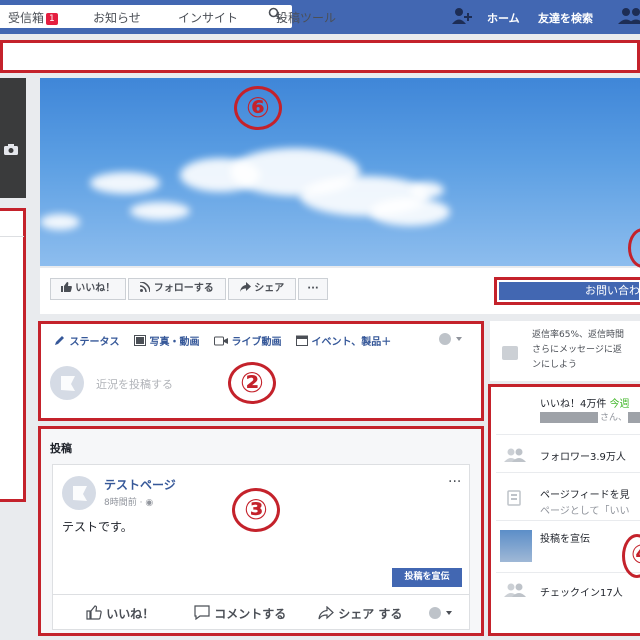 This screenshot has width=640, height=640. Describe the element at coordinates (515, 455) in the screenshot. I see `followers-icon` at that location.